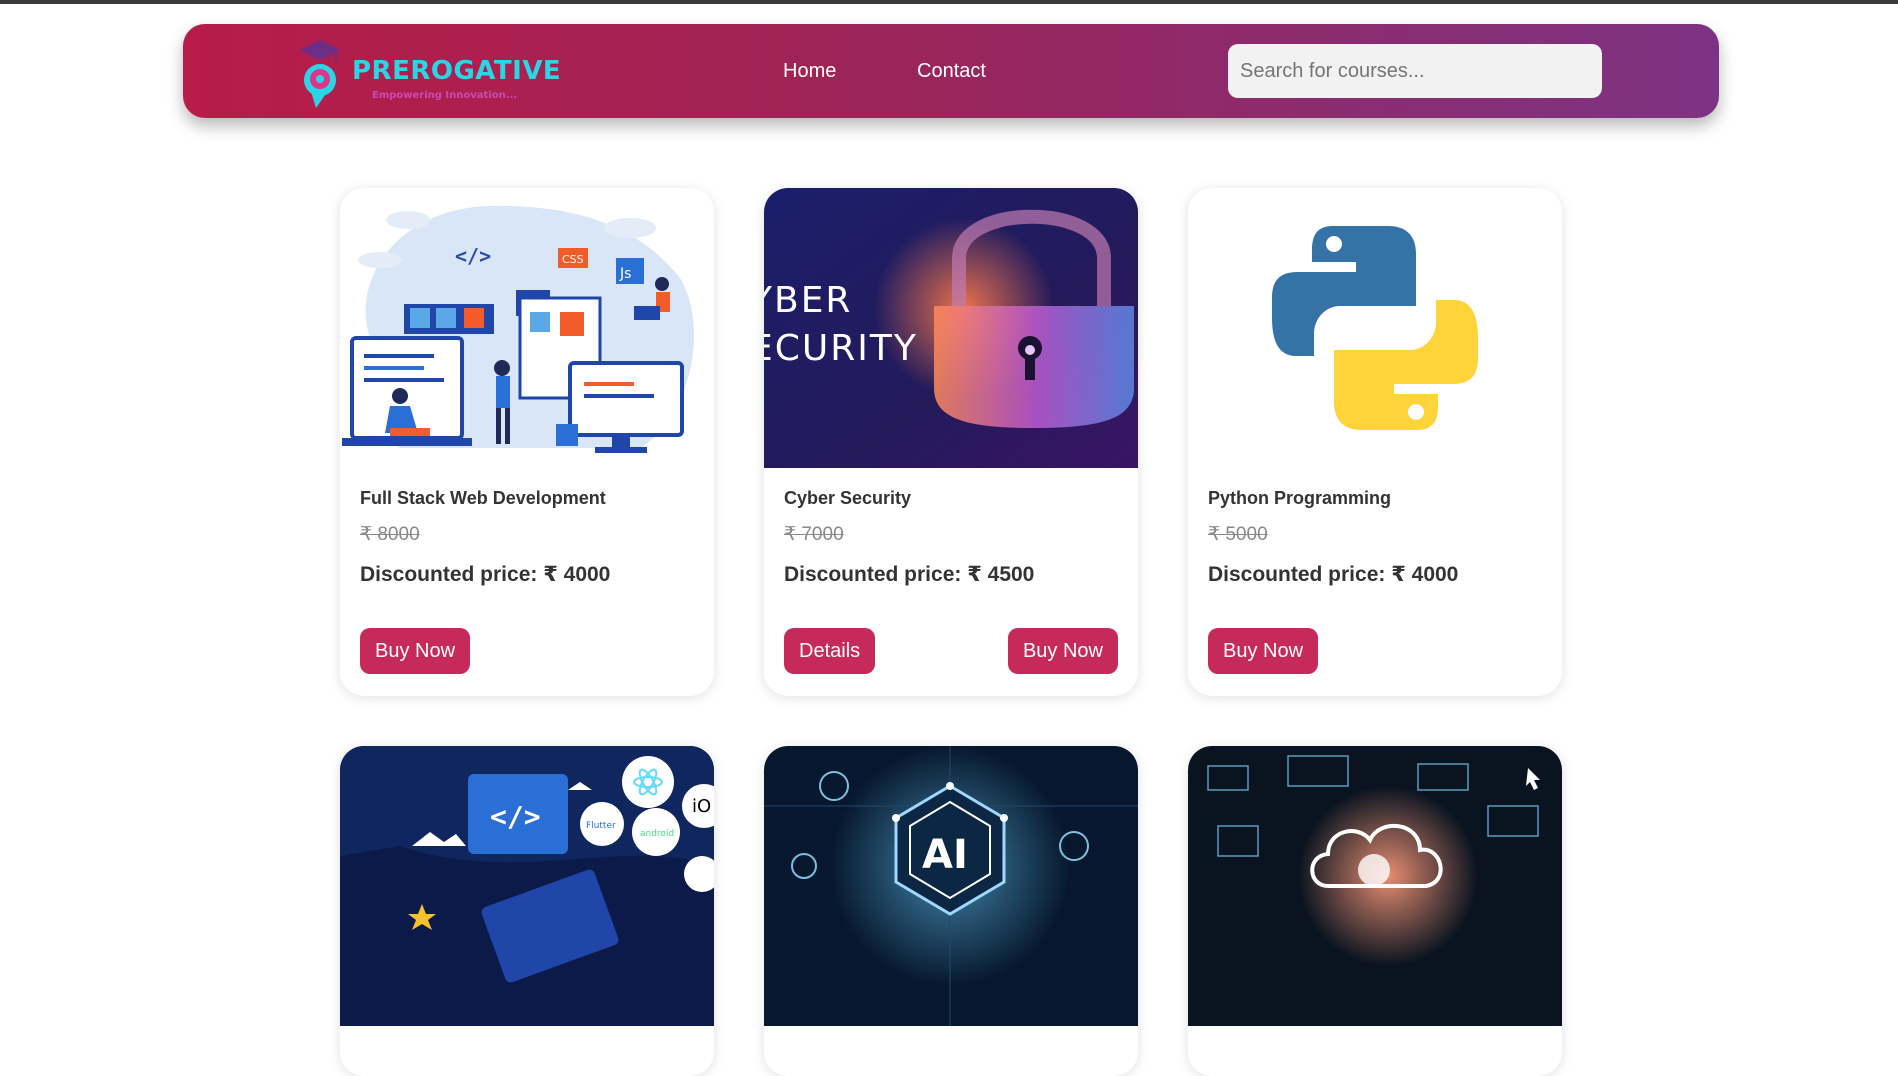 The width and height of the screenshot is (1898, 1076). Describe the element at coordinates (1415, 71) in the screenshot. I see `course-search-input` at that location.